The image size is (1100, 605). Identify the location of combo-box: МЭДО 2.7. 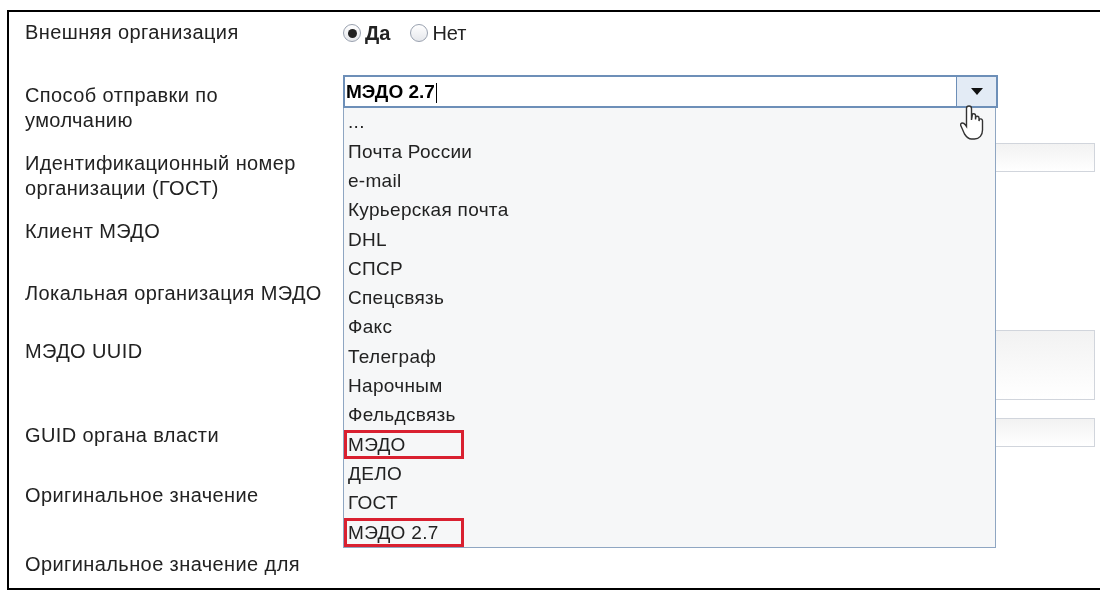
(670, 91).